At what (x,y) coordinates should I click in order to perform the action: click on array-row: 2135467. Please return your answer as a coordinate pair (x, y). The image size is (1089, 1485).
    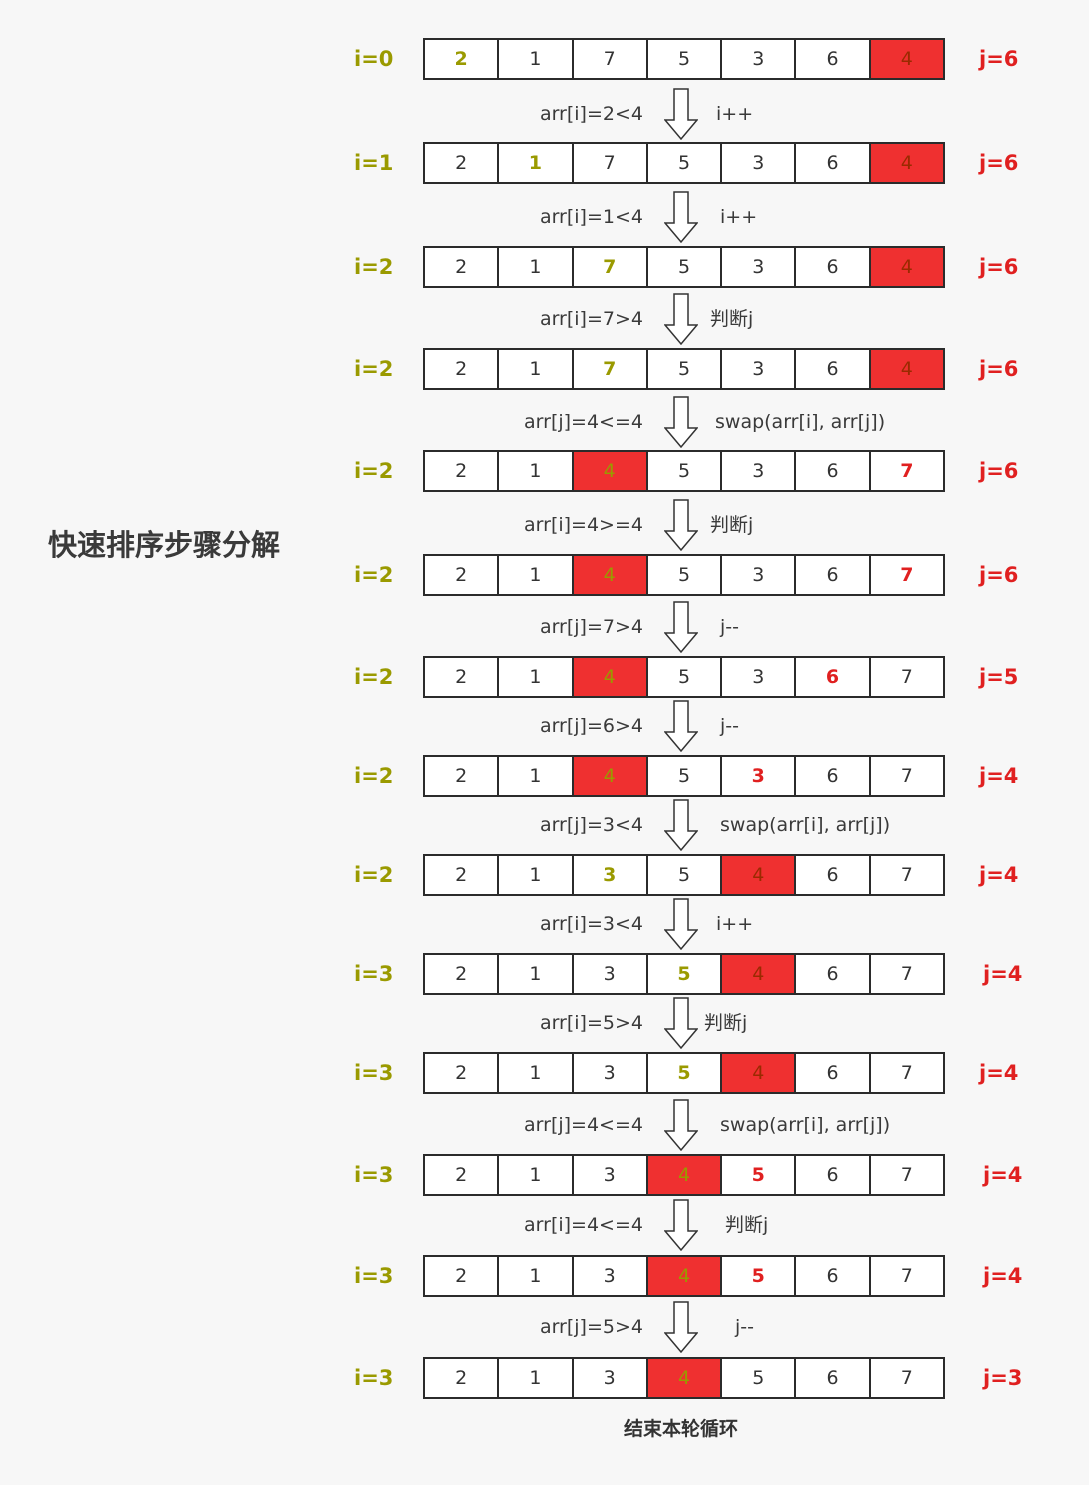
    Looking at the image, I should click on (684, 974).